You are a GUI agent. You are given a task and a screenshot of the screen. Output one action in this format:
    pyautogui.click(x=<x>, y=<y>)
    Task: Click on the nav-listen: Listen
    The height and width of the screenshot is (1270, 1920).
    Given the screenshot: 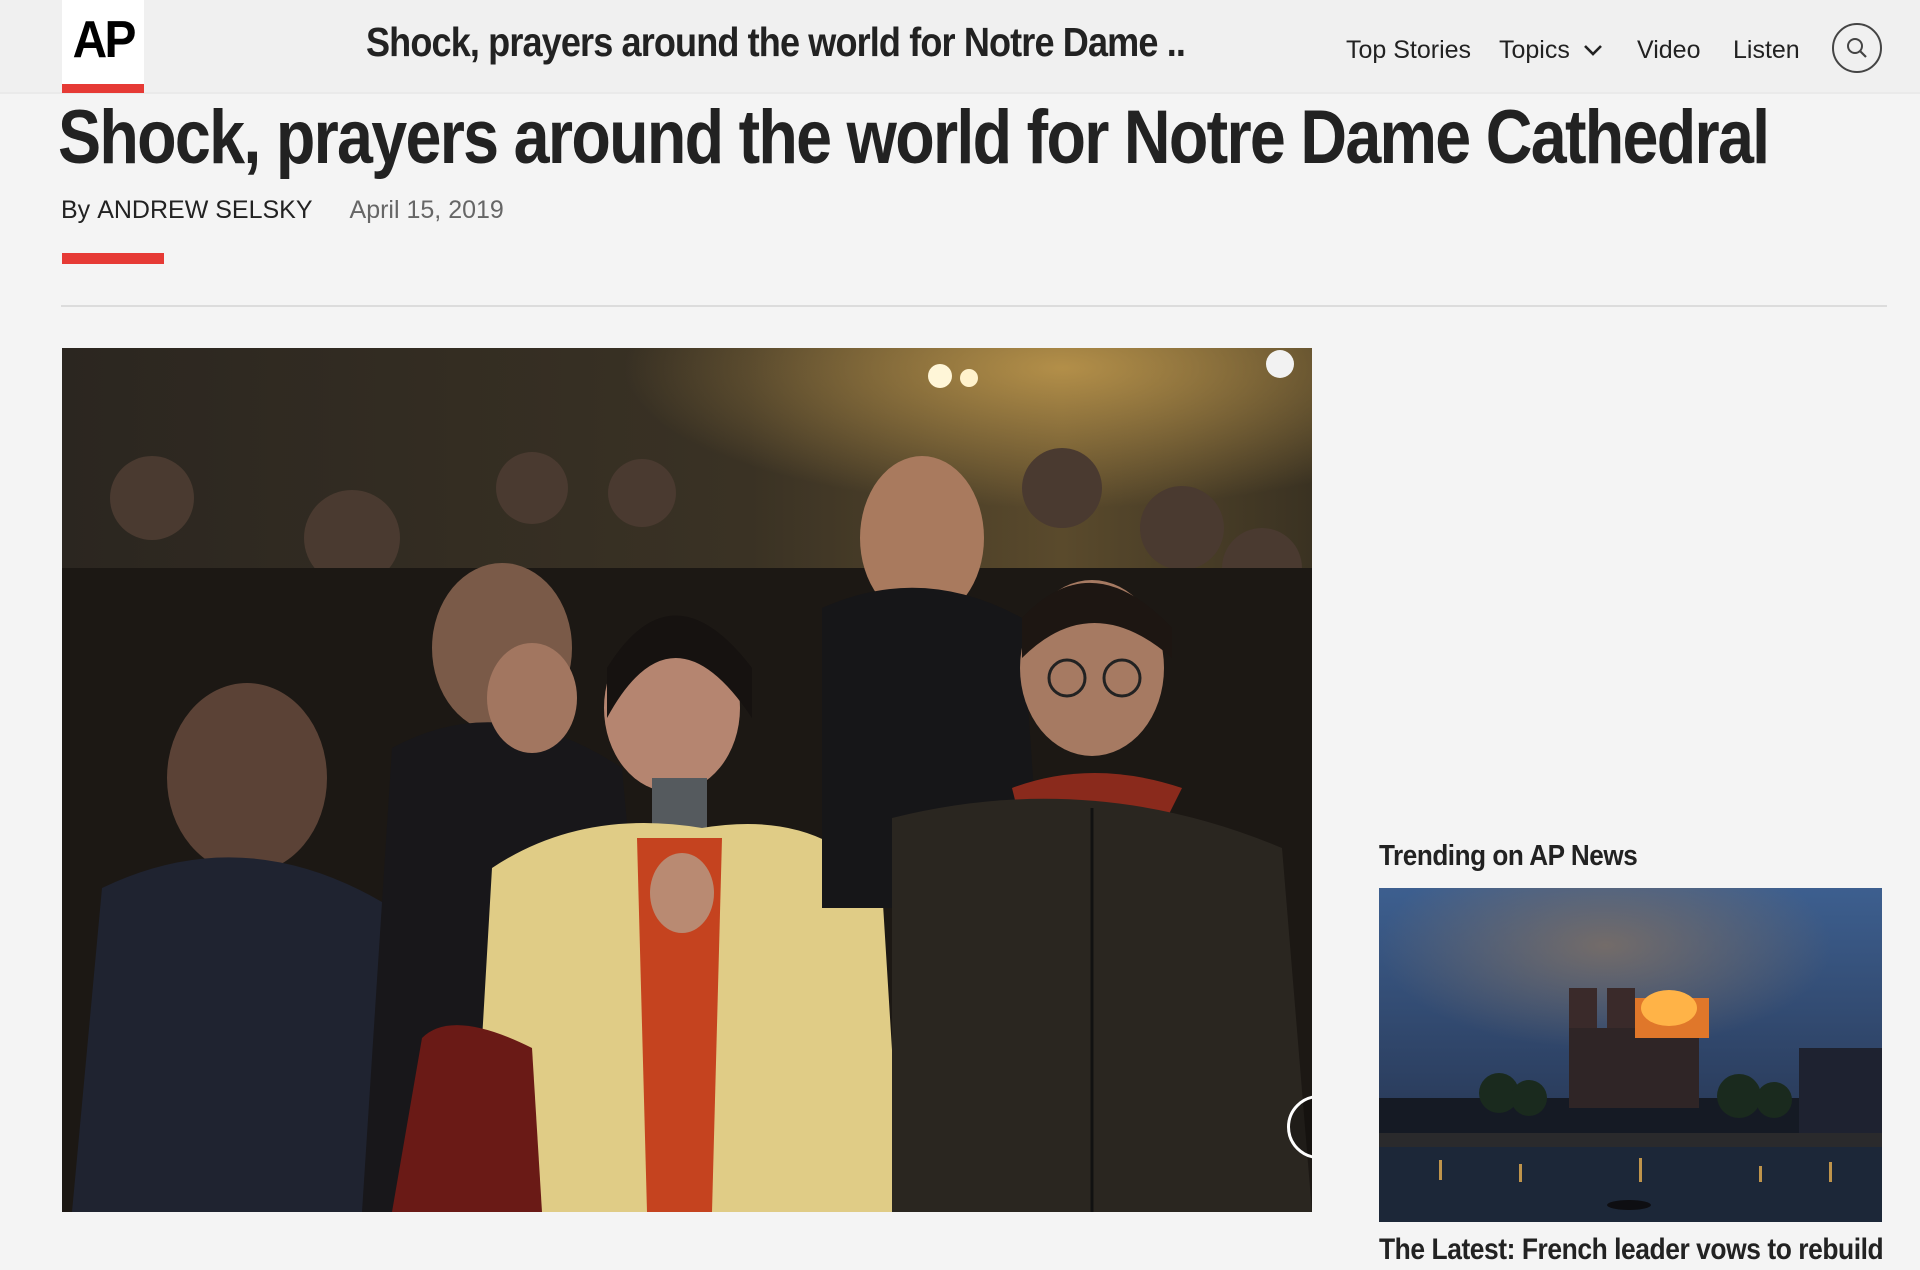 What is the action you would take?
    pyautogui.click(x=1766, y=50)
    